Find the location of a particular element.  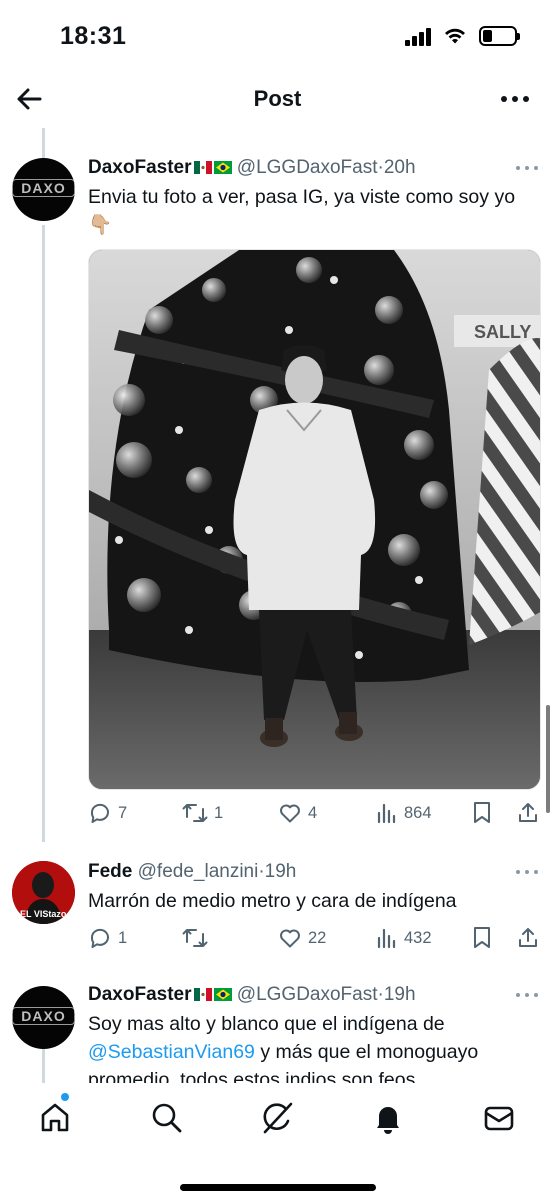

repost-button is located at coordinates (198, 938).